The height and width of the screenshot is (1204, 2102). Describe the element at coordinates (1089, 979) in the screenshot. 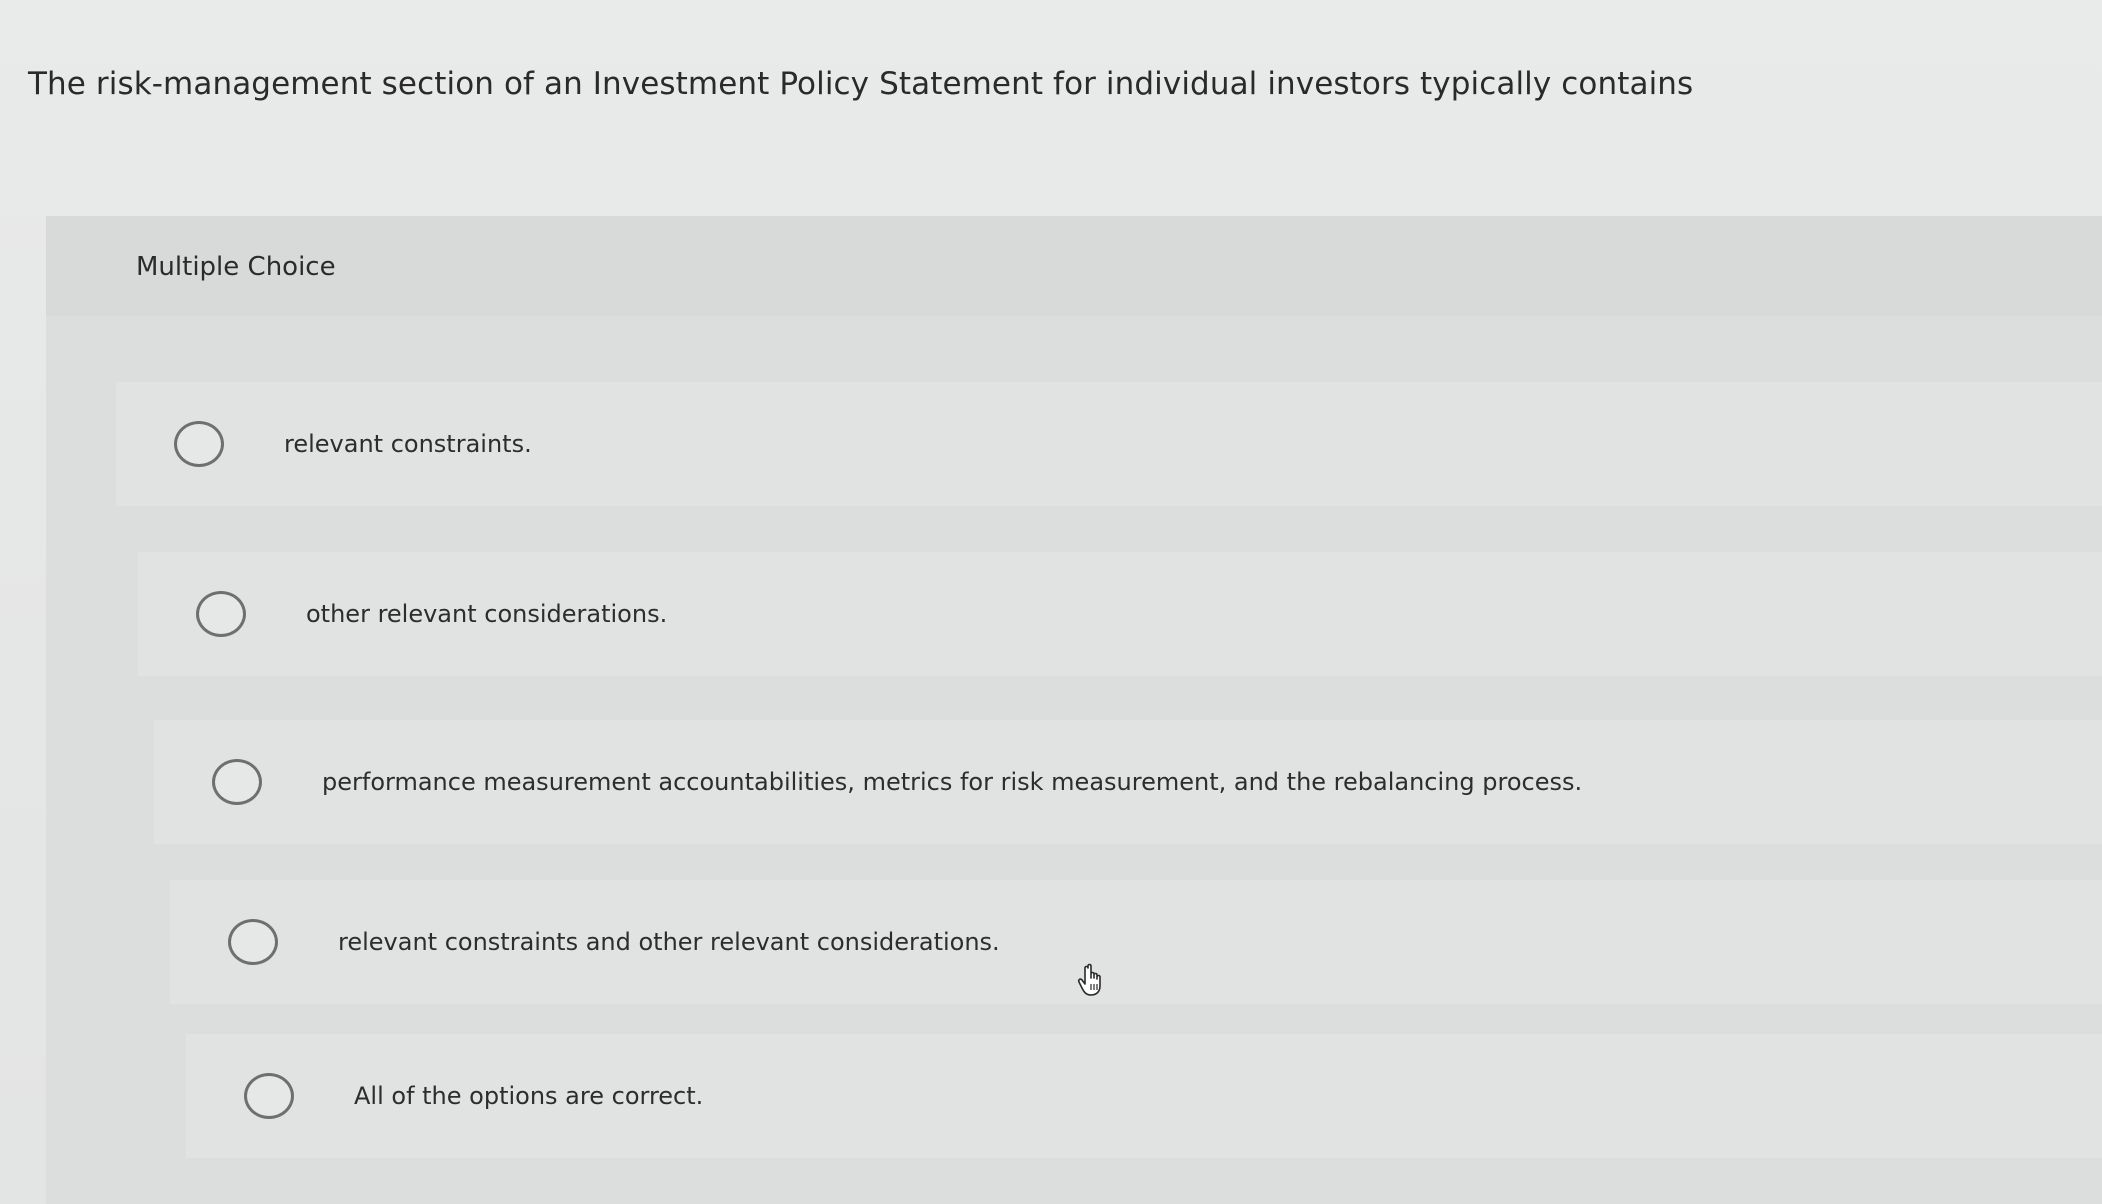

I see `hand-pointer-icon` at that location.